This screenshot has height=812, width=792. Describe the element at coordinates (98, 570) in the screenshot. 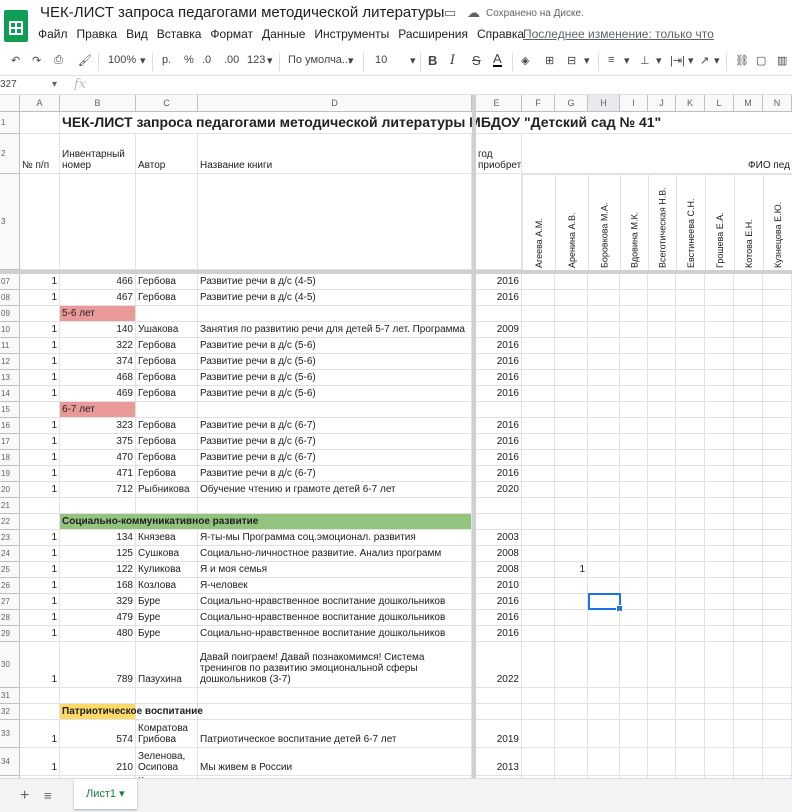

I see `cell-inventory: 122` at that location.